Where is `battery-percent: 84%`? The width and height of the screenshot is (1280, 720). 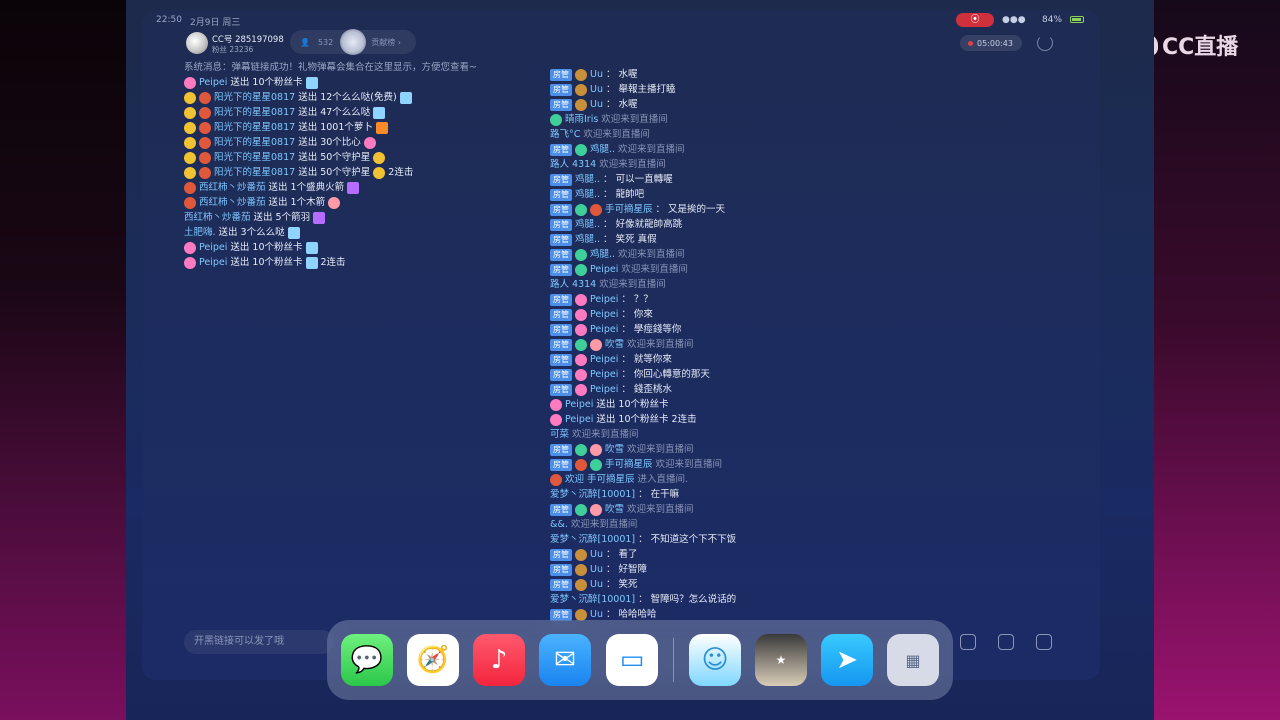 battery-percent: 84% is located at coordinates (1052, 20).